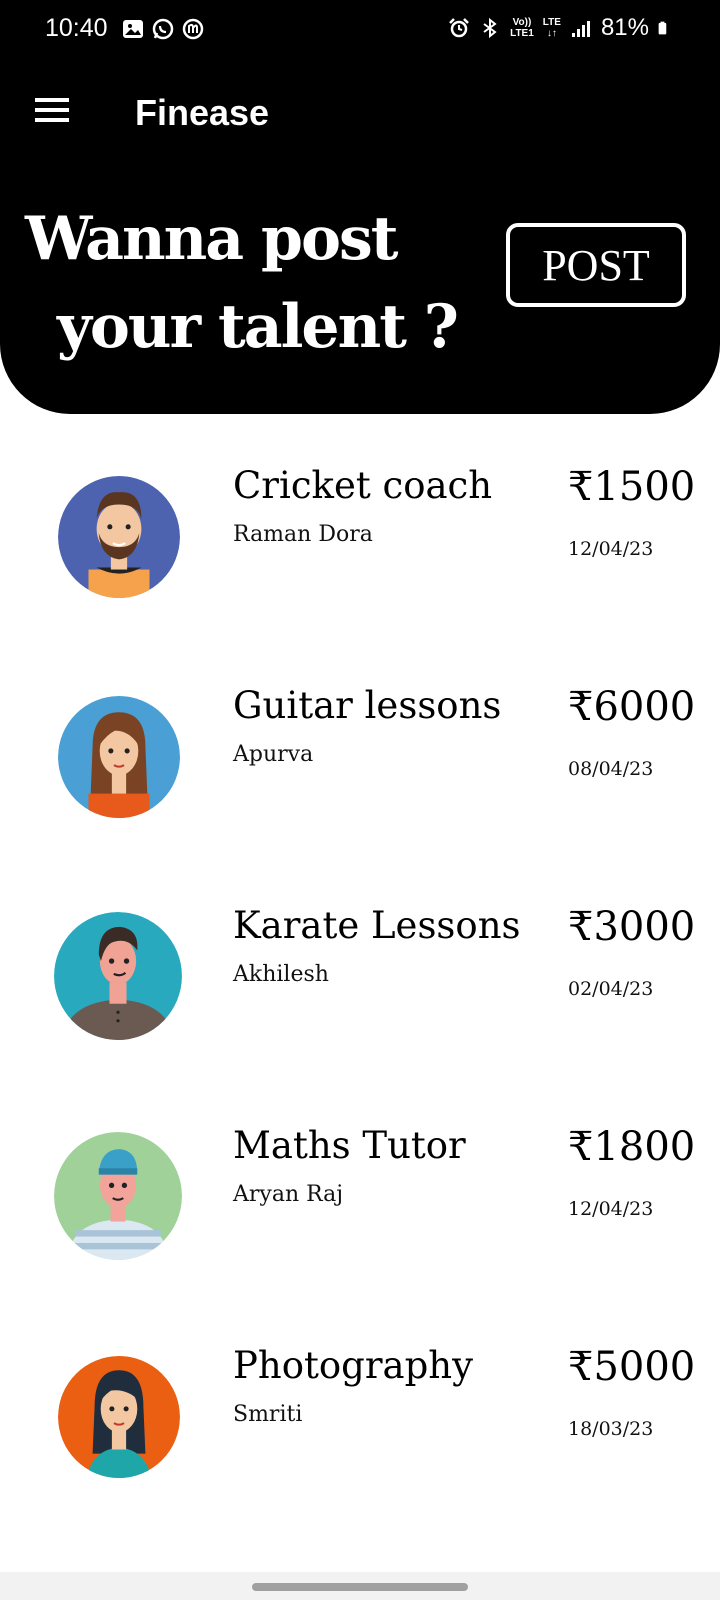  I want to click on avatar-woman-icon, so click(119, 757).